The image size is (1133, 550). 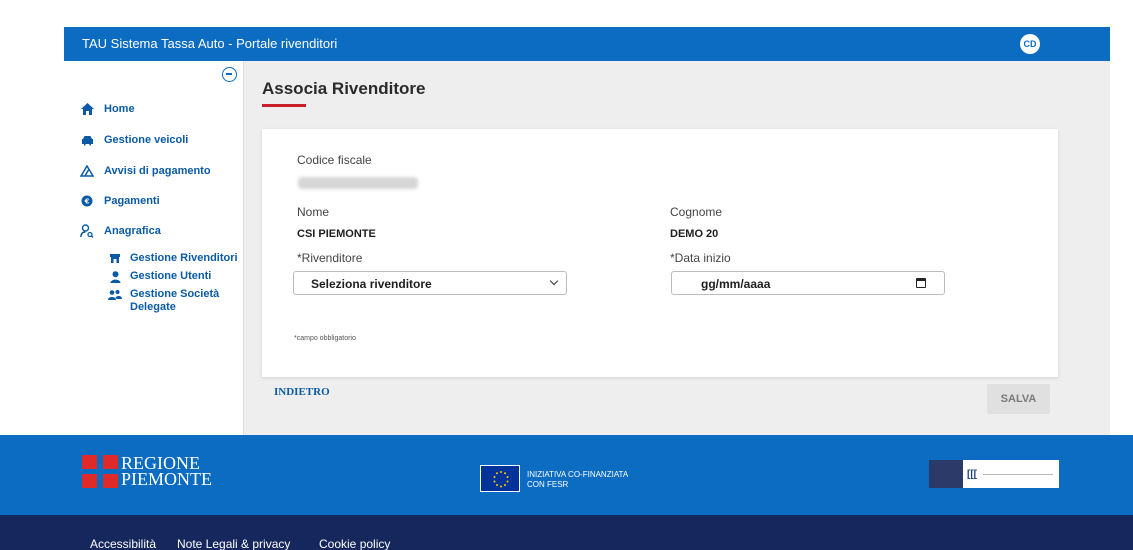 I want to click on sidebar-subitem-gestione-societa-delegate: Gestione Società Delegate, so click(x=168, y=301).